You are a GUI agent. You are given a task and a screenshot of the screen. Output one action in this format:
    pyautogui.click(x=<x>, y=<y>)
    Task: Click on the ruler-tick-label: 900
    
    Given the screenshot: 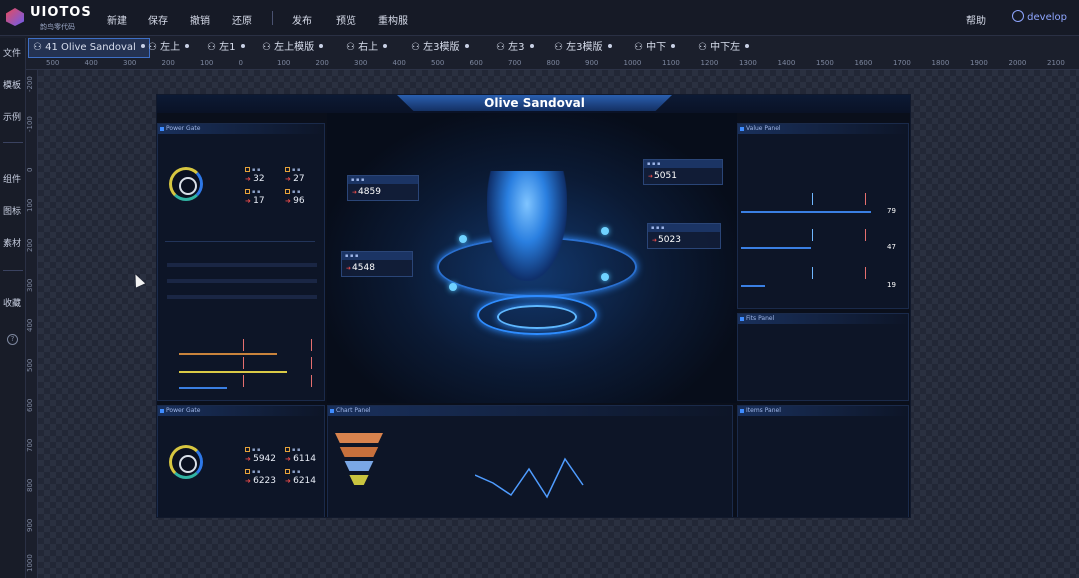 What is the action you would take?
    pyautogui.click(x=592, y=63)
    